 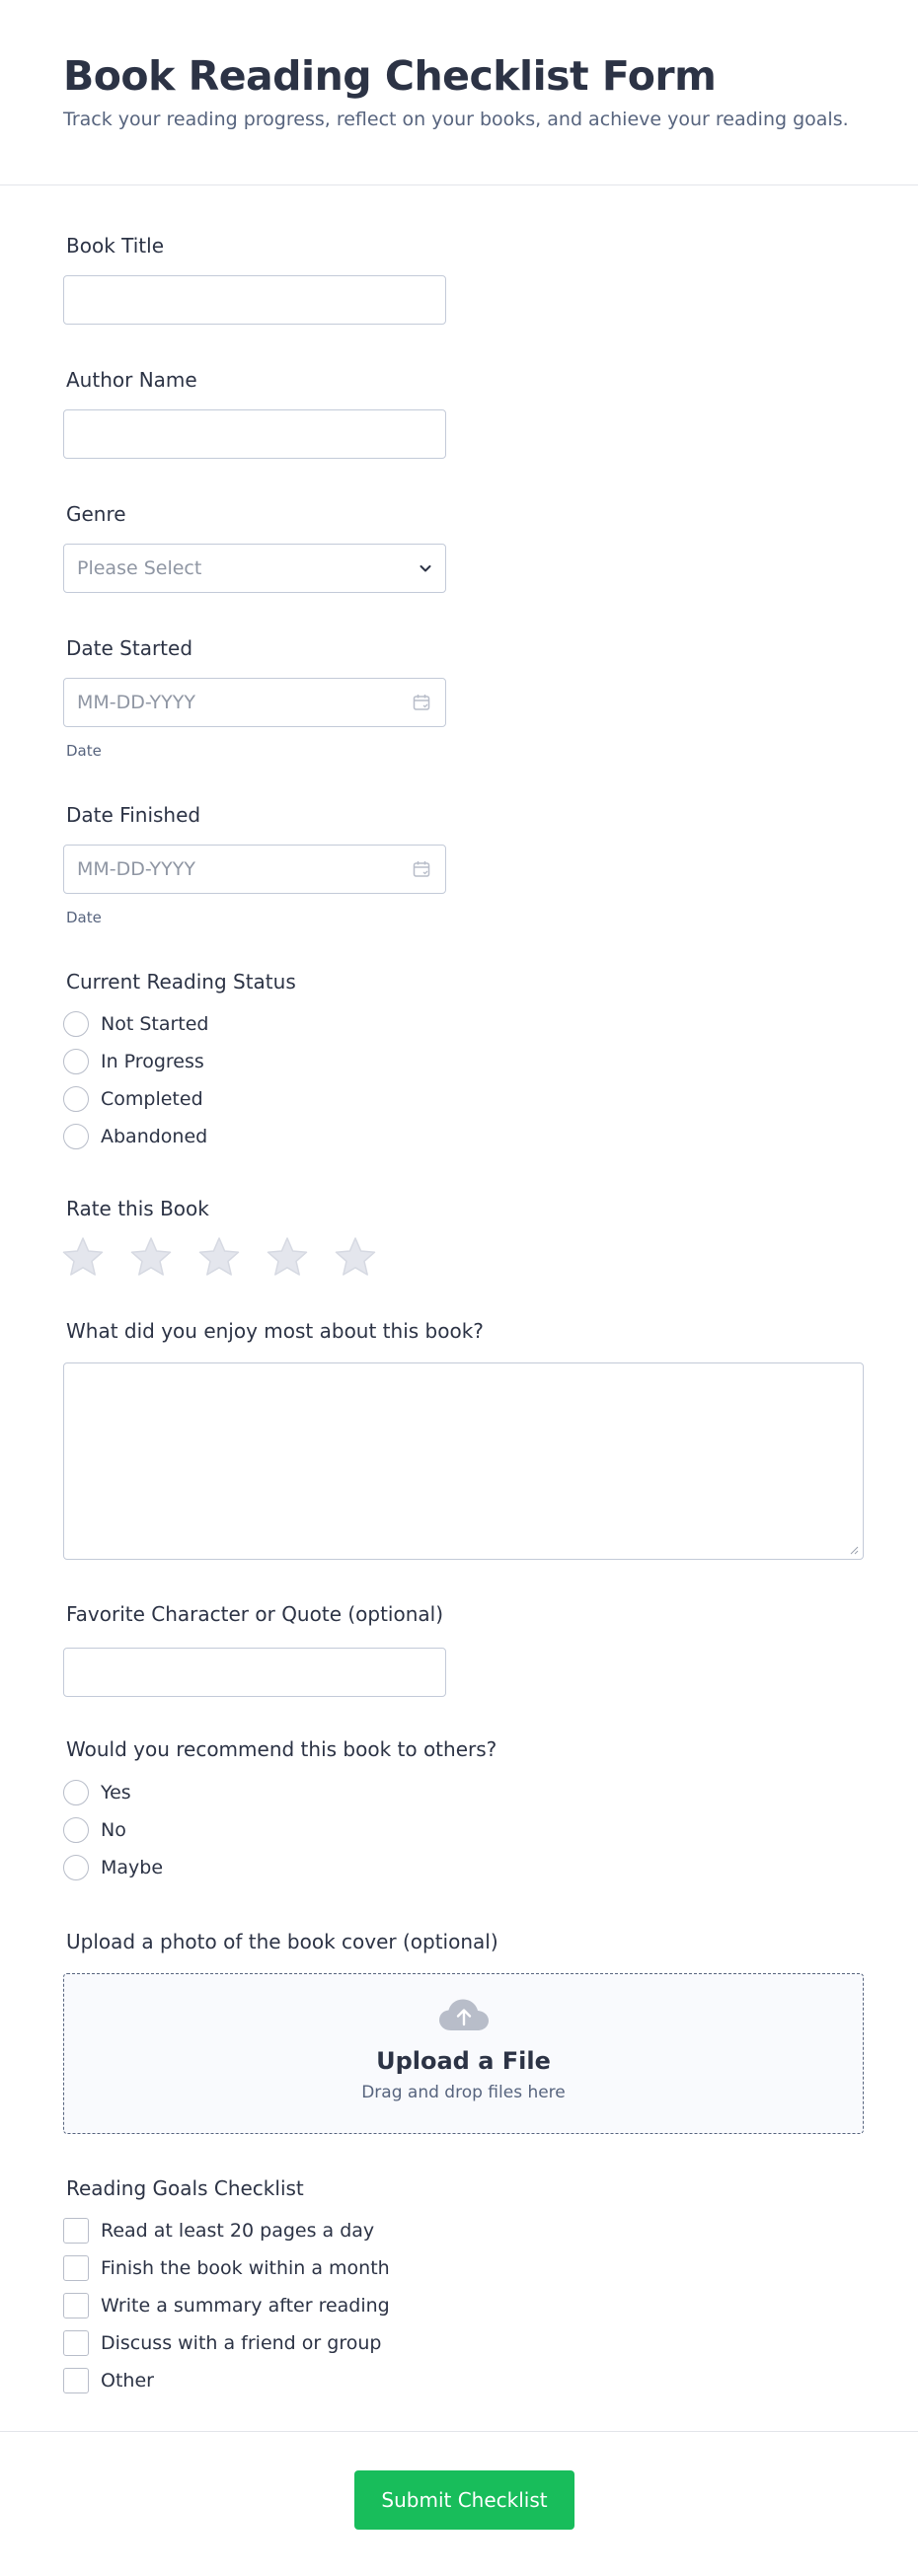 What do you see at coordinates (181, 982) in the screenshot?
I see `reading-status-label: Current Reading Status` at bounding box center [181, 982].